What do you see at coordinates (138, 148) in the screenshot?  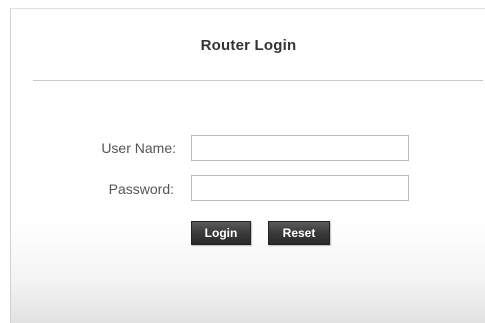 I see `username-label: User Name:` at bounding box center [138, 148].